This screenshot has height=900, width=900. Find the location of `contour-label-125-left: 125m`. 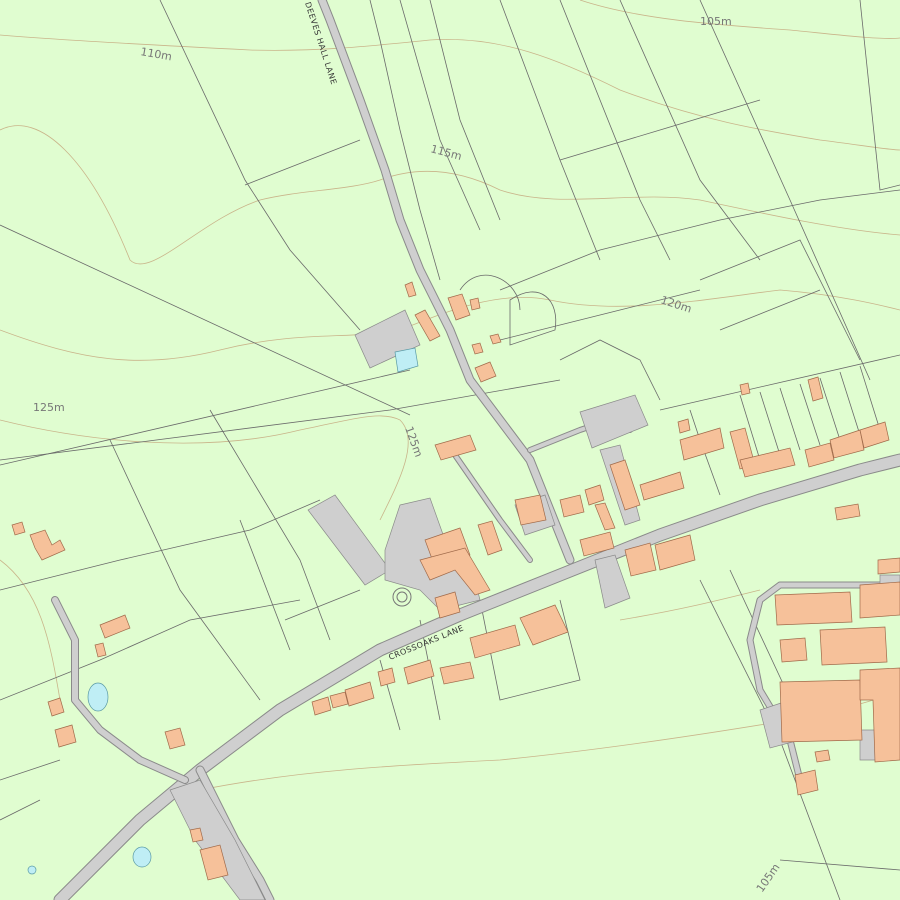

contour-label-125-left: 125m is located at coordinates (49, 407).